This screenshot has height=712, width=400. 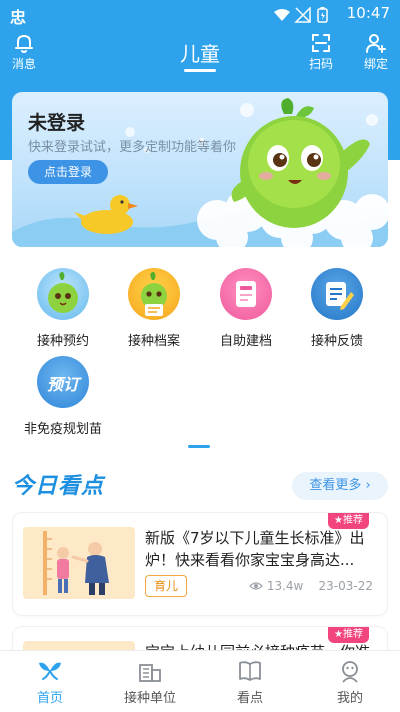 I want to click on eye-icon, so click(x=256, y=586).